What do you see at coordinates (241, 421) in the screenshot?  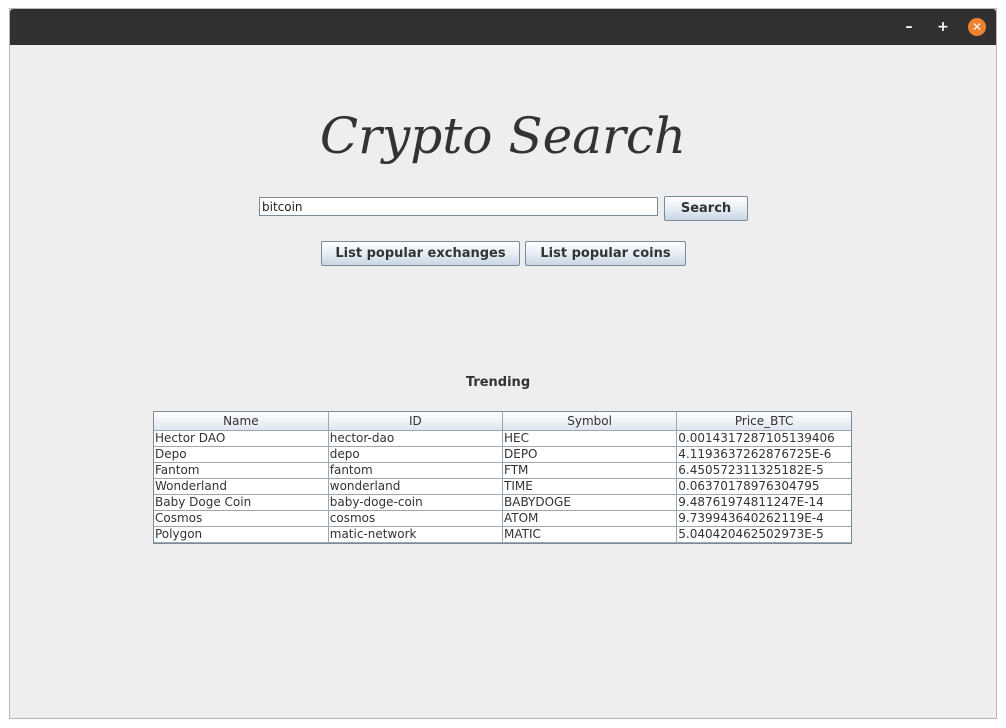 I see `column-header-name: Name` at bounding box center [241, 421].